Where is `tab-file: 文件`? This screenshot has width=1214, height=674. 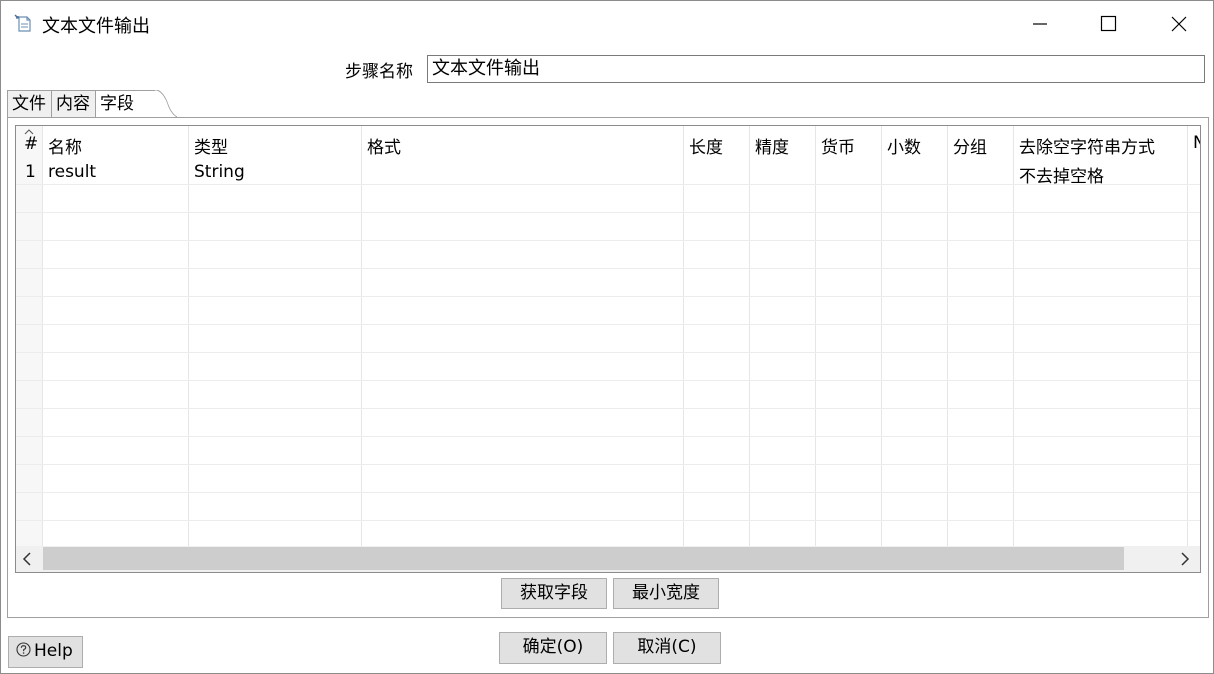 tab-file: 文件 is located at coordinates (29, 103).